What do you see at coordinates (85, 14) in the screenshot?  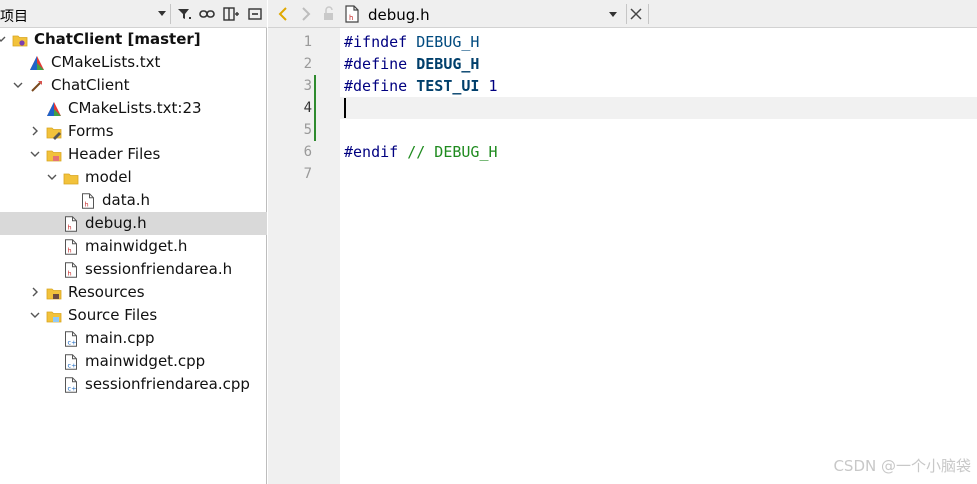 I see `panel-type-selector: 项目` at bounding box center [85, 14].